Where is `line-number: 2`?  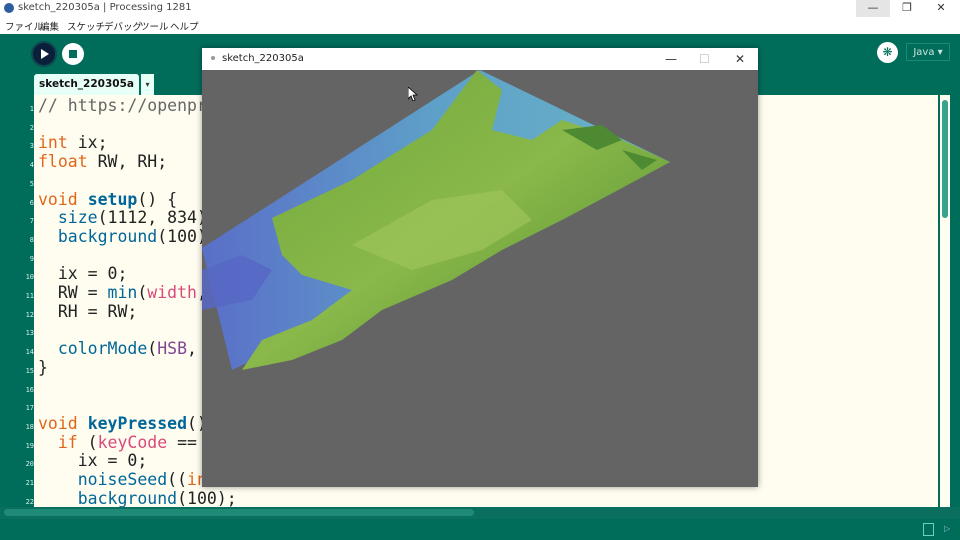 line-number: 2 is located at coordinates (31, 127).